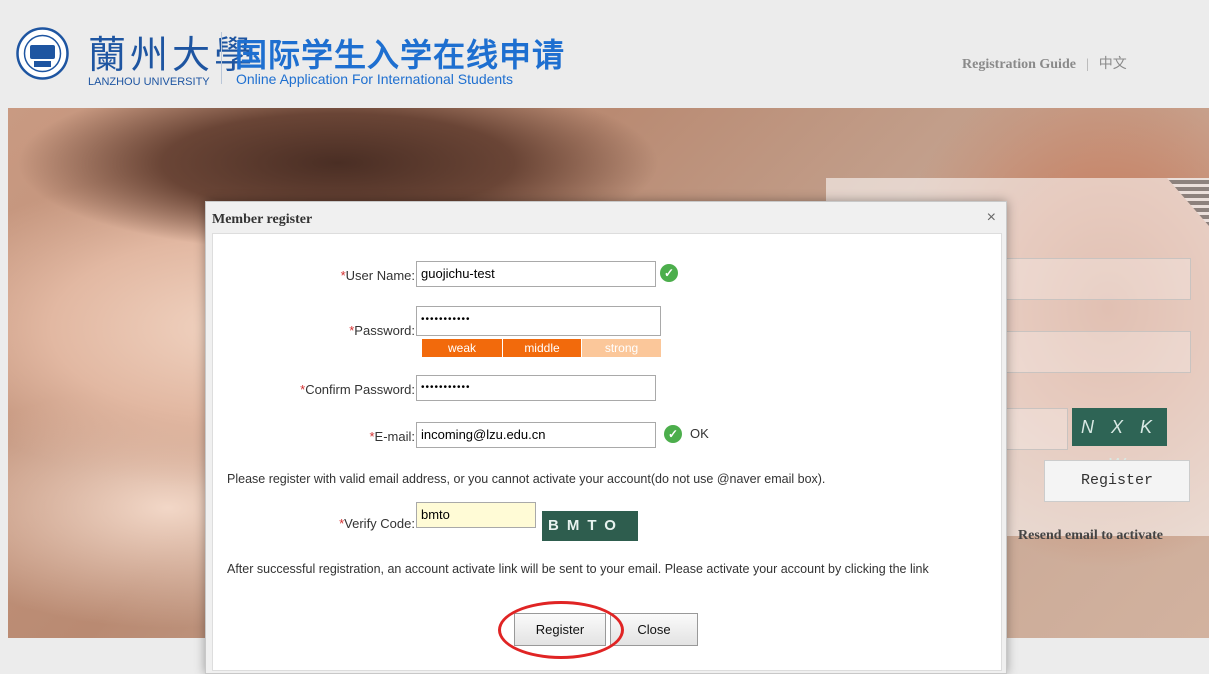  What do you see at coordinates (536, 388) in the screenshot?
I see `confirm-password-input: •••••••••••` at bounding box center [536, 388].